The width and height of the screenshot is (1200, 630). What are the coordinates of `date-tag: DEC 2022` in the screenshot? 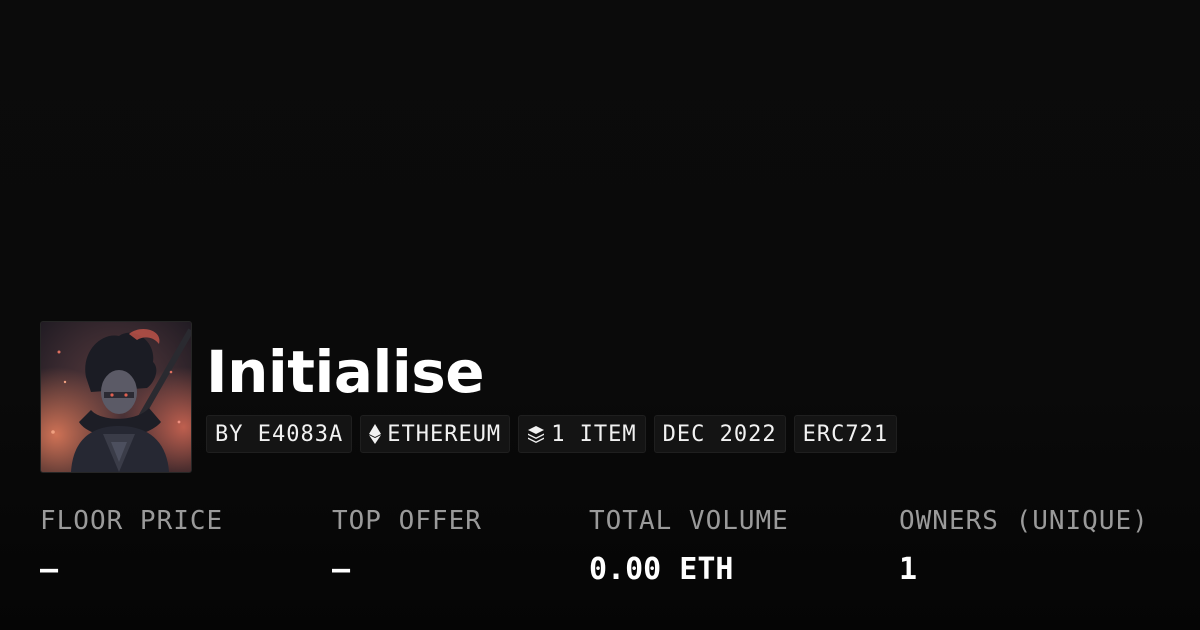 It's located at (719, 434).